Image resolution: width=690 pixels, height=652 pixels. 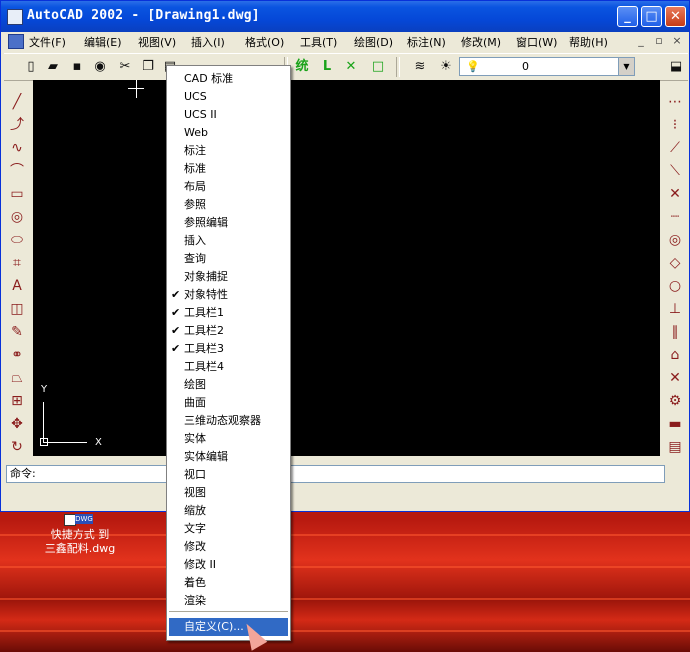 What do you see at coordinates (195, 583) in the screenshot?
I see `menu-item-toolbar: 着色` at bounding box center [195, 583].